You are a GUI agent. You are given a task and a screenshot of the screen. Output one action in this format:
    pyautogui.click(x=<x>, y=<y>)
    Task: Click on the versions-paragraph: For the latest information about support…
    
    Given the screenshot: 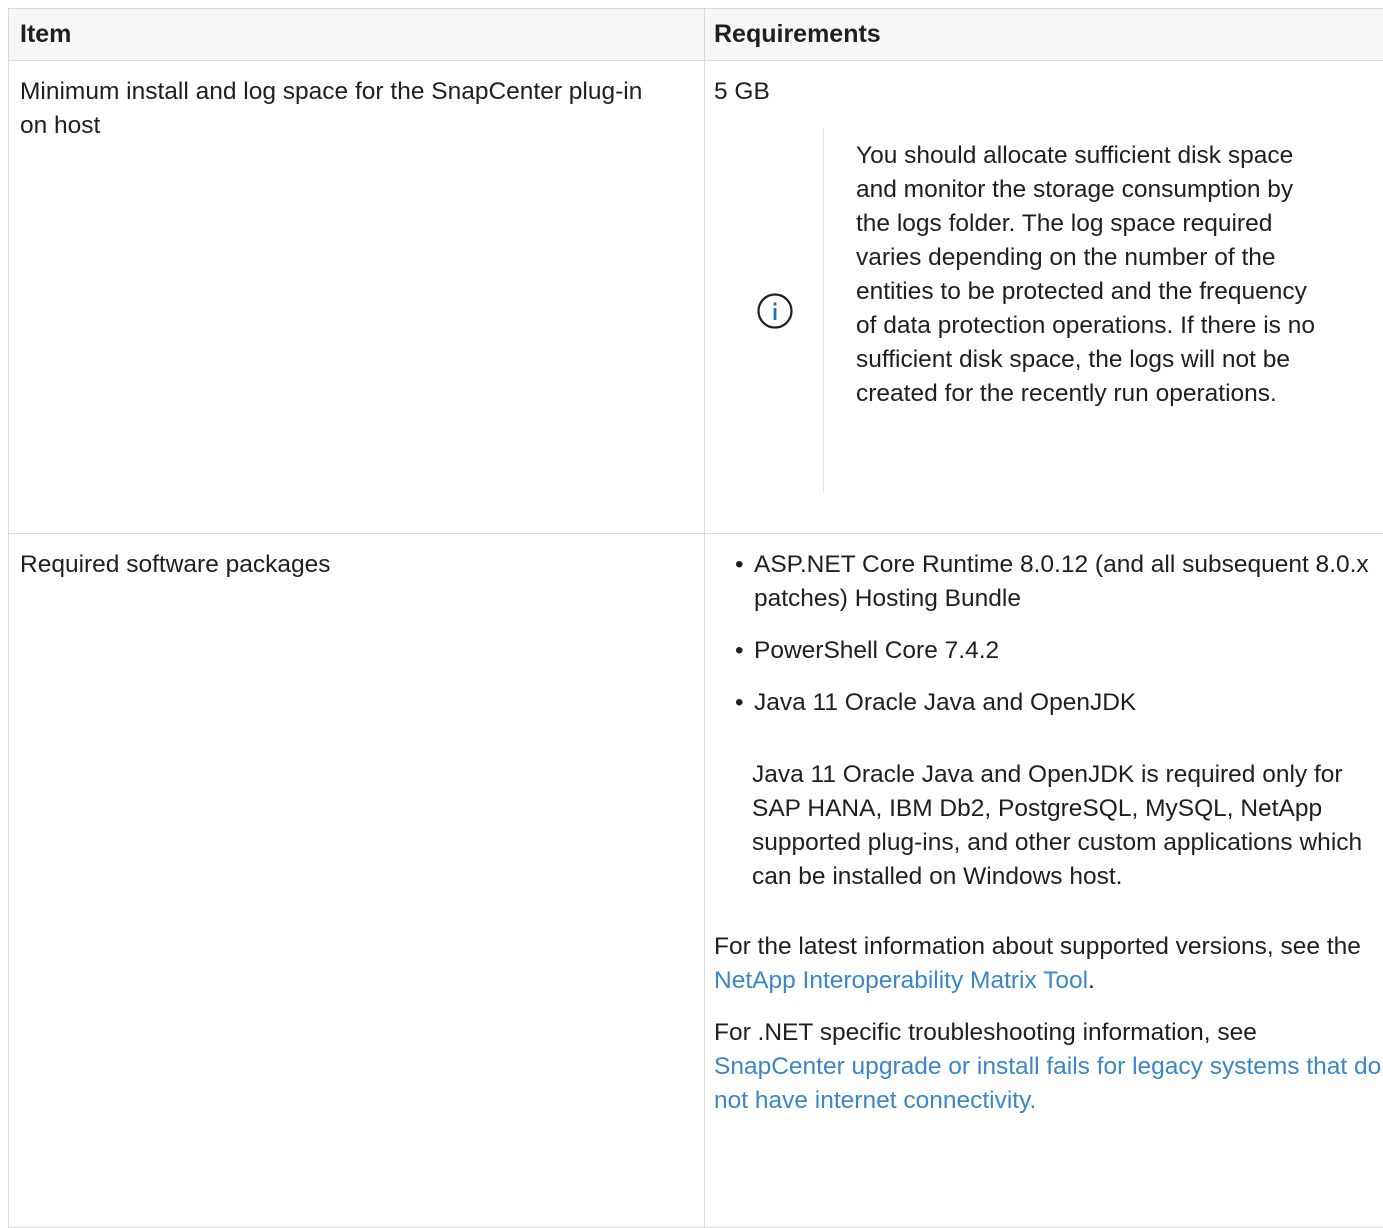 What is the action you would take?
    pyautogui.click(x=1048, y=964)
    